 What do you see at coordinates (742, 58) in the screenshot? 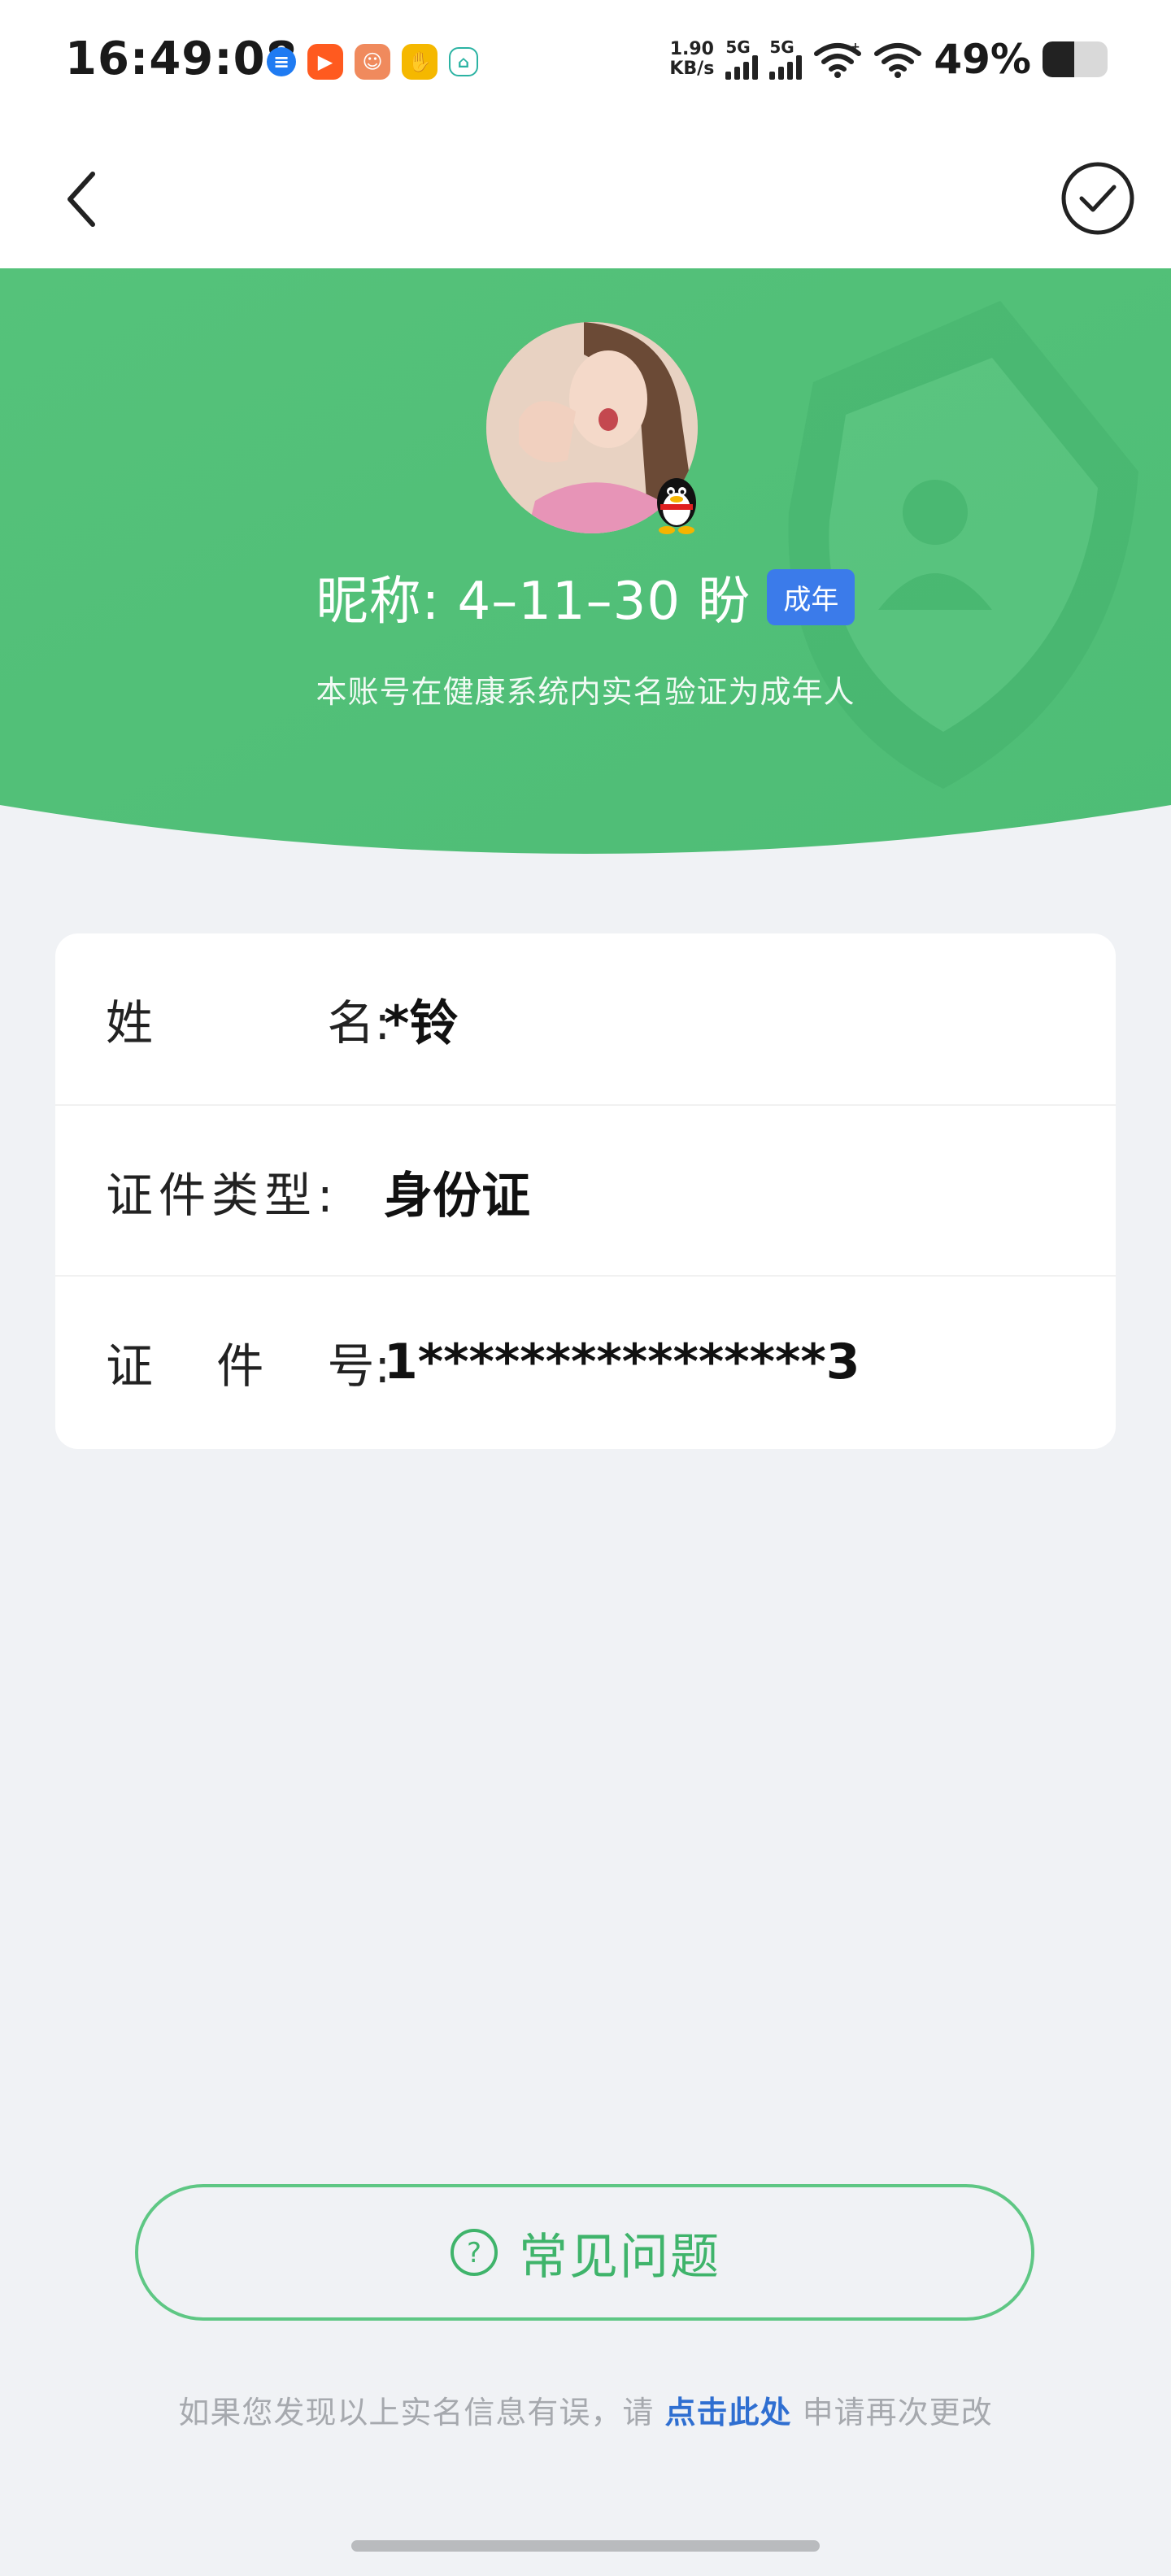
I see `sim1-signal-icon: 5G` at bounding box center [742, 58].